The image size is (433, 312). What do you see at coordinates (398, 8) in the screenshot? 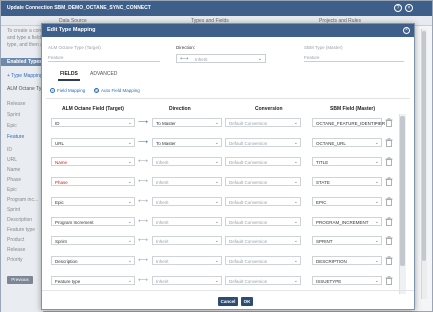
I see `help-icon: ?` at bounding box center [398, 8].